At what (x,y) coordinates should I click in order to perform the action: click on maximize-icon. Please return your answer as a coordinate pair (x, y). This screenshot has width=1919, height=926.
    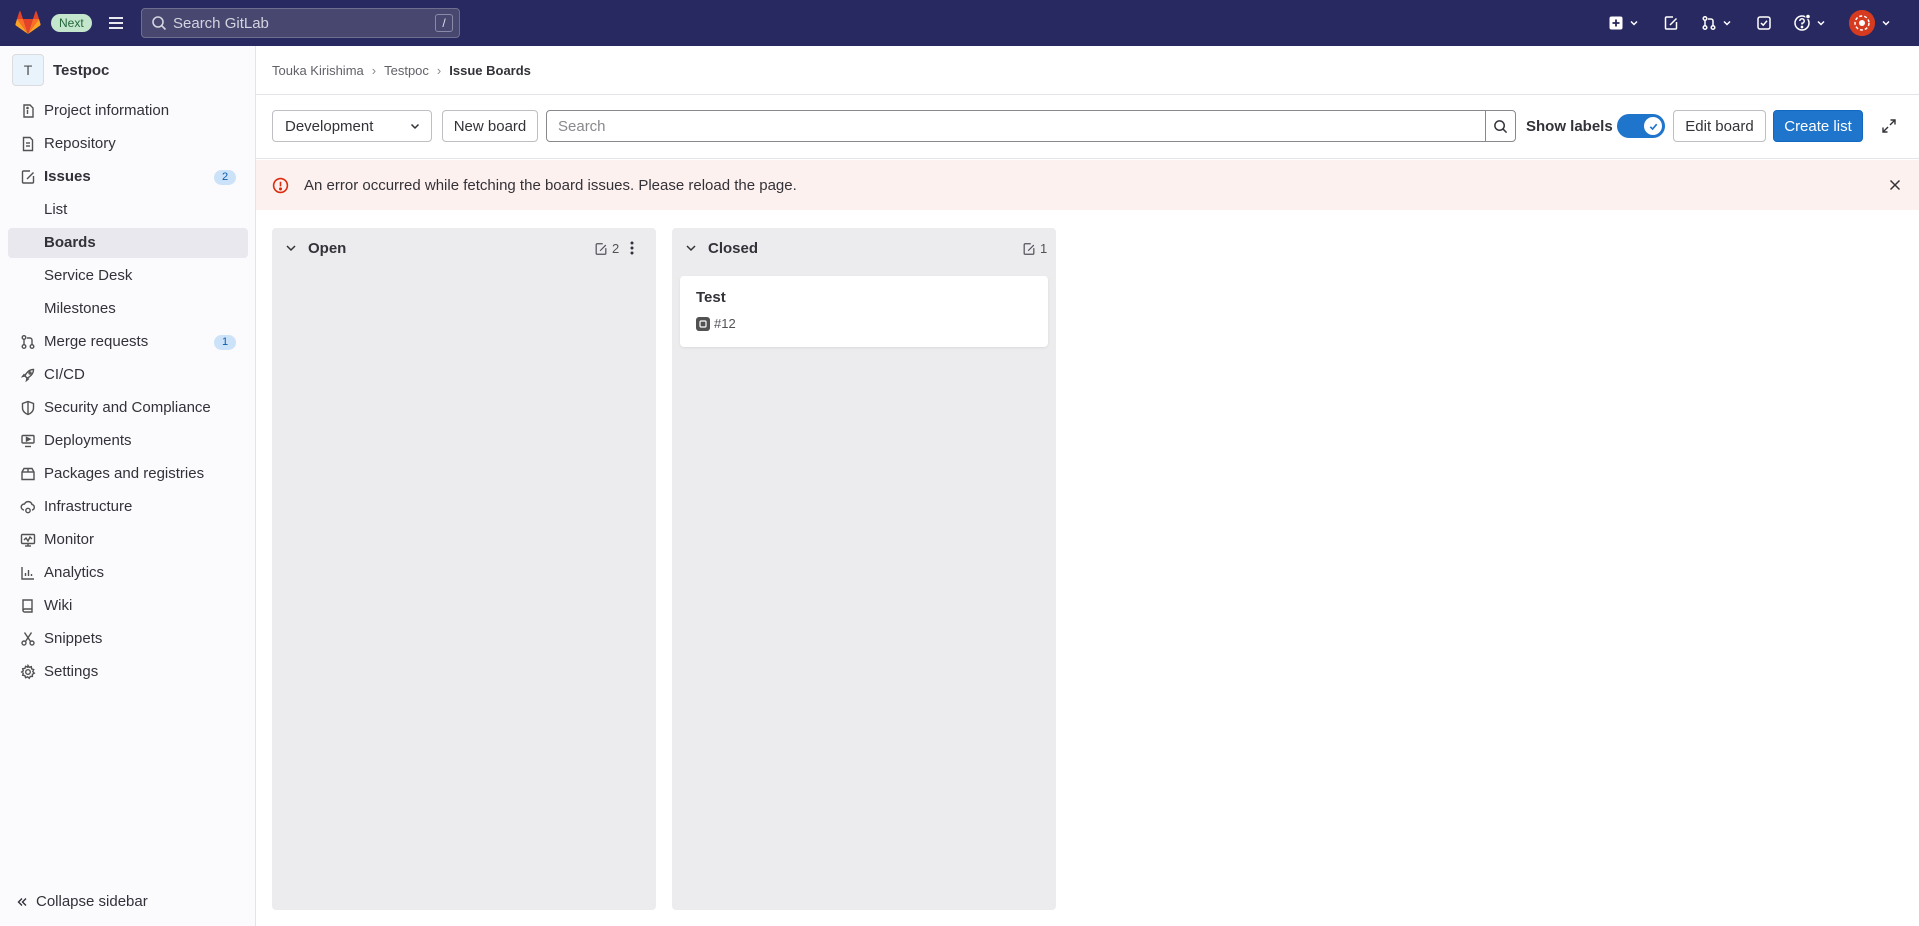
    Looking at the image, I should click on (1889, 126).